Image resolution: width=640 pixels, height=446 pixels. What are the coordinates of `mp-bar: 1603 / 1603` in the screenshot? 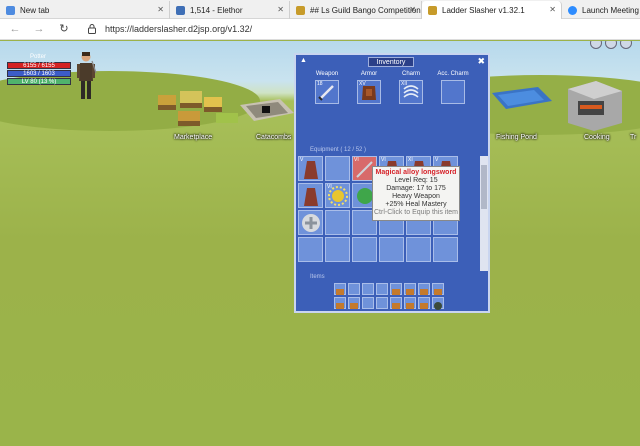 It's located at (39, 73).